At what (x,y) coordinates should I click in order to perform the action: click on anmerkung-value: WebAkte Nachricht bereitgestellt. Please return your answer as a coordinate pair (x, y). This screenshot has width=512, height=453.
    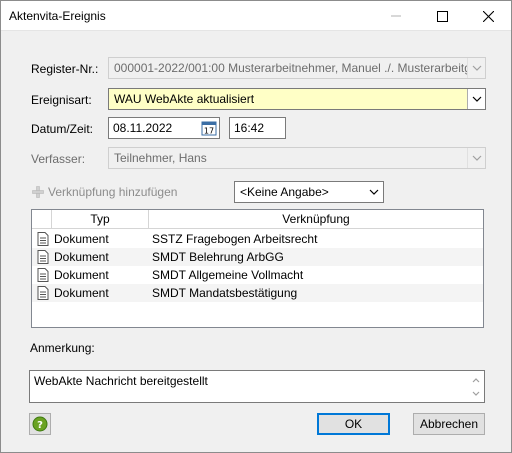
    Looking at the image, I should click on (121, 381).